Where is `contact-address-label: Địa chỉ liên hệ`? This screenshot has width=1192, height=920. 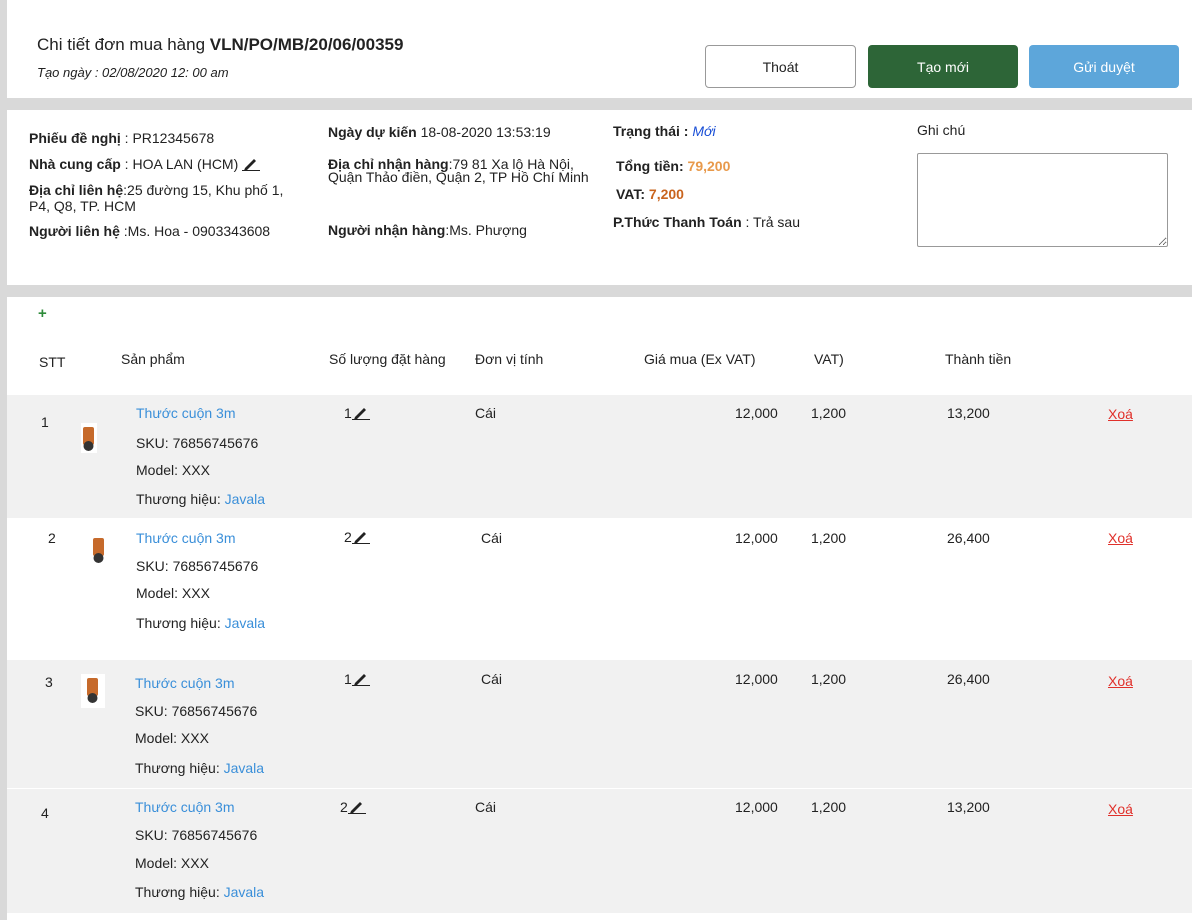 contact-address-label: Địa chỉ liên hệ is located at coordinates (76, 190).